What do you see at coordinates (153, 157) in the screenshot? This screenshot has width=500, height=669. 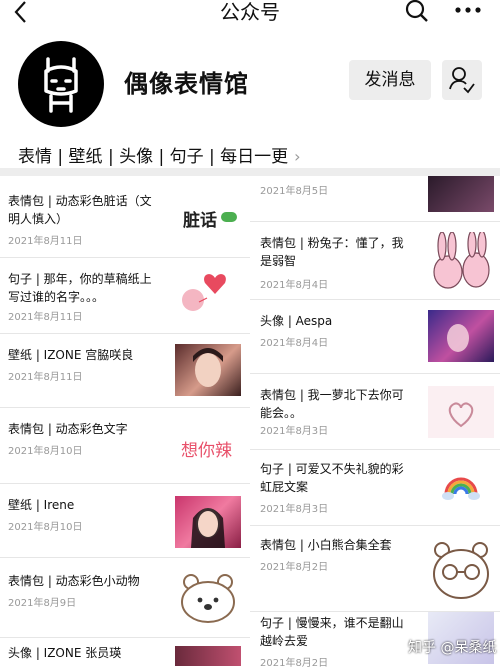 I see `menu-text: 表情 | 壁纸 | 头像 | 句子 | 每日一更` at bounding box center [153, 157].